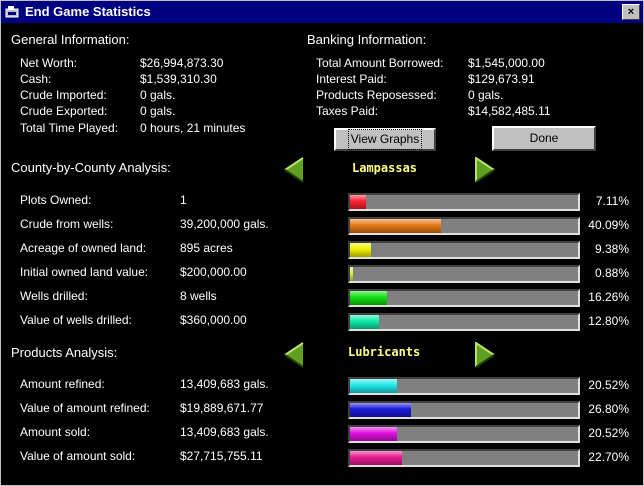 The width and height of the screenshot is (644, 486). Describe the element at coordinates (506, 63) in the screenshot. I see `total-amount-borrowed-value: $1,545,000.00` at that location.